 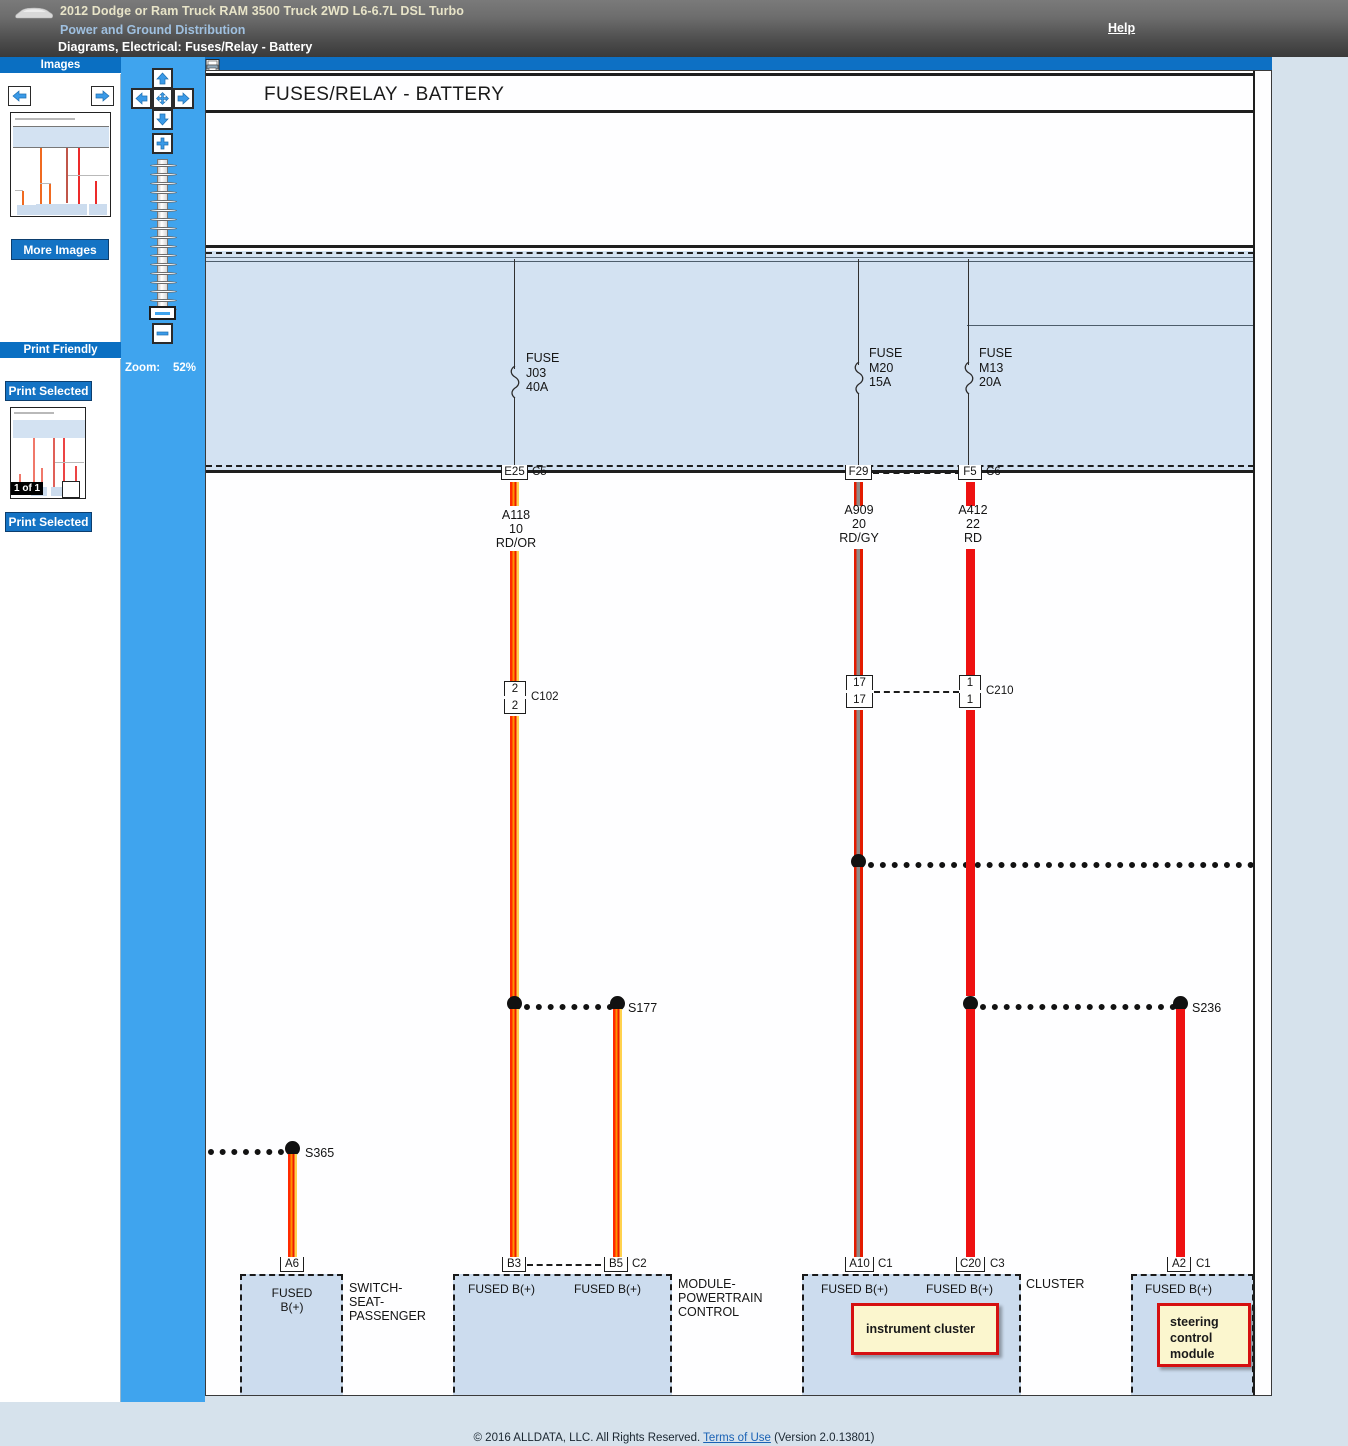 I want to click on print-selected-label-top: Print Selected, so click(x=48, y=391).